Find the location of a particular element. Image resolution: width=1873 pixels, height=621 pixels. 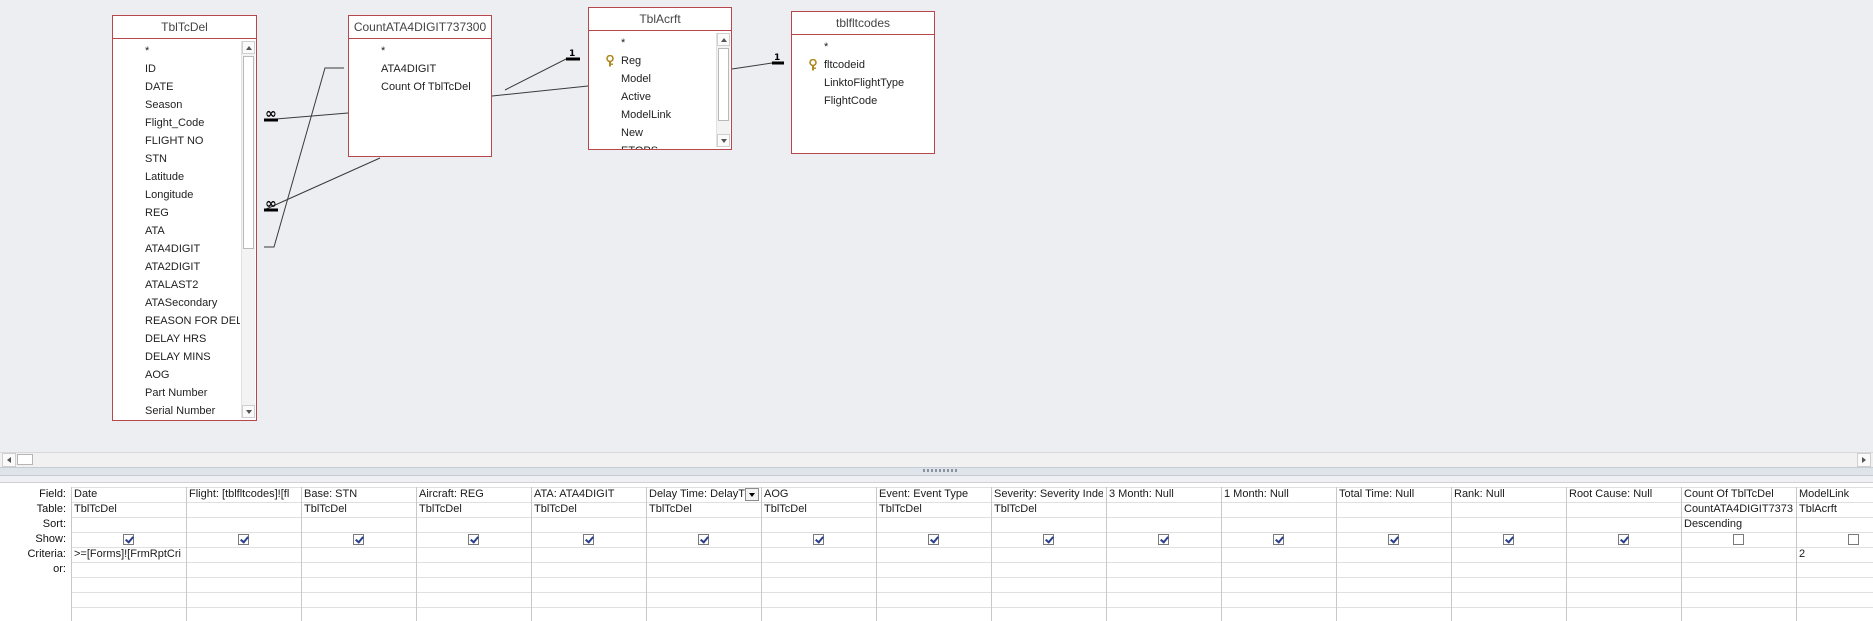

field-item: Season is located at coordinates (163, 105).